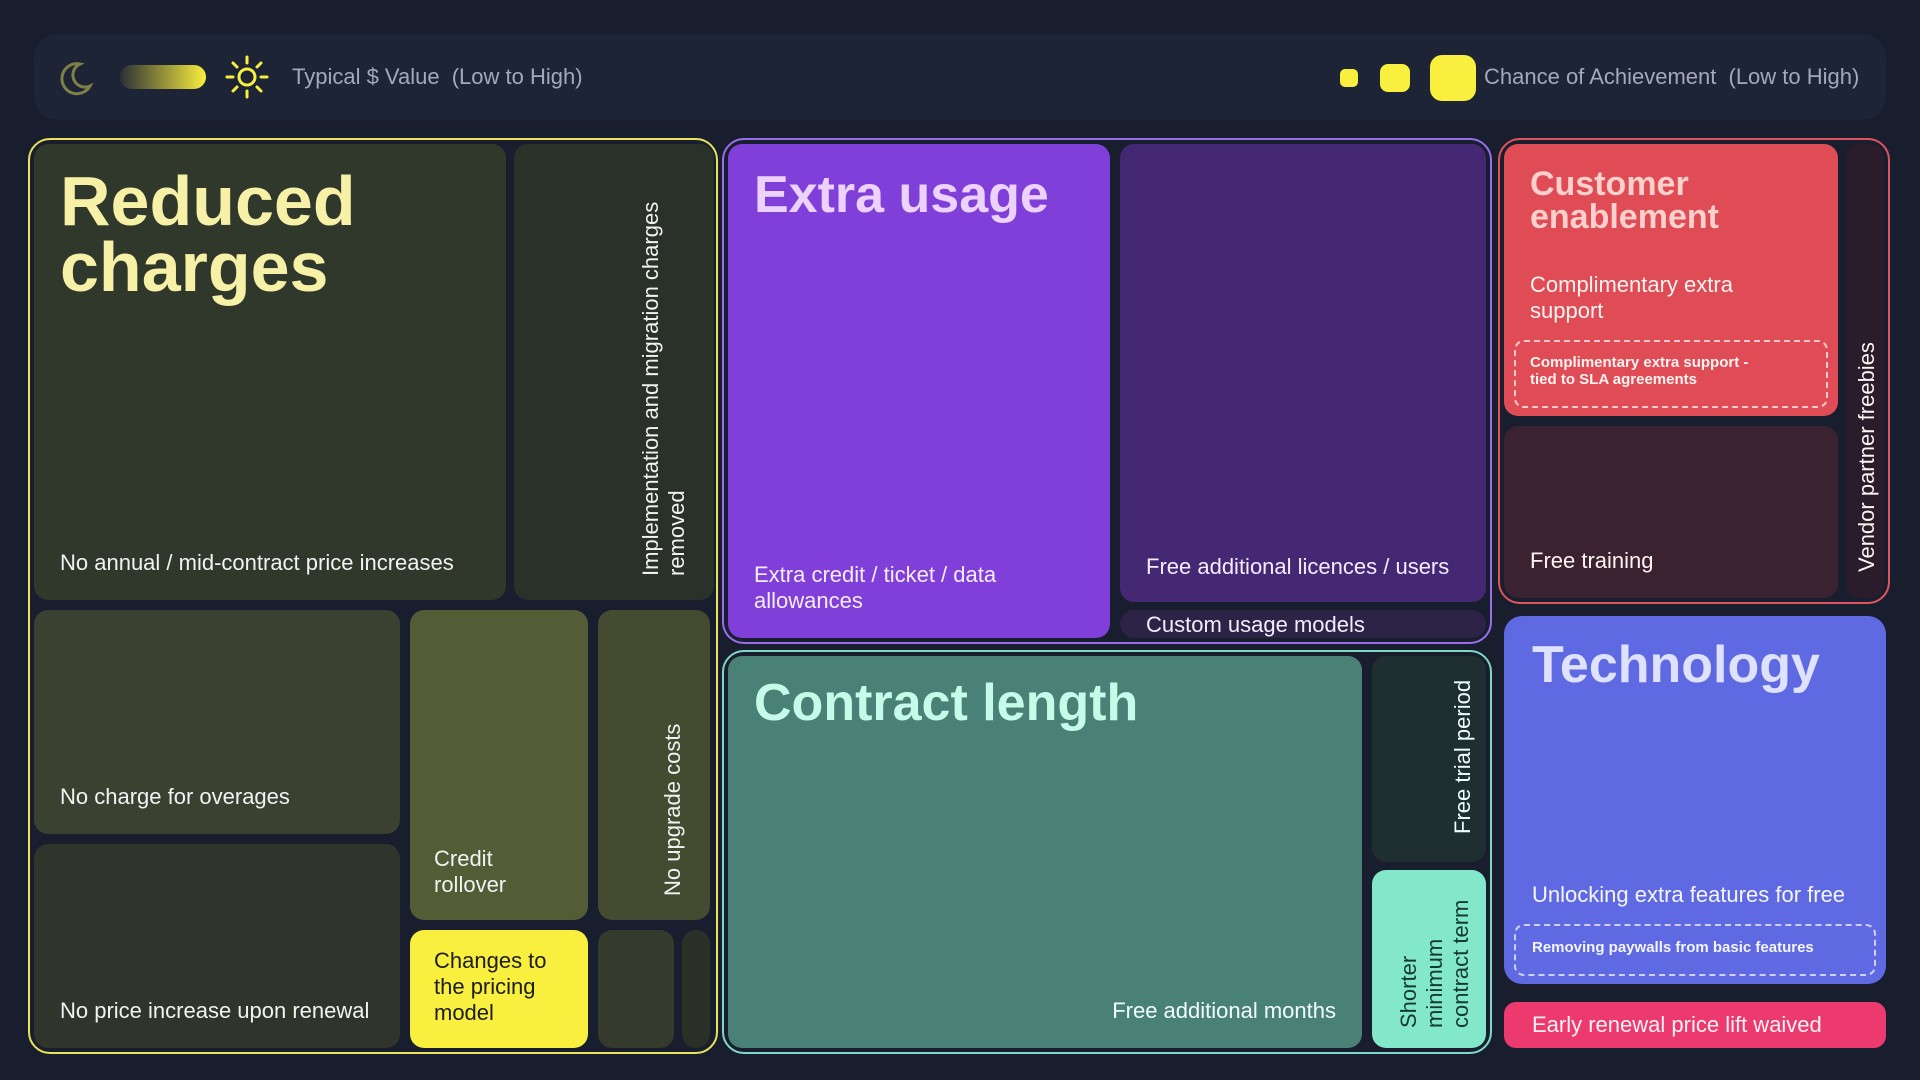 Image resolution: width=1920 pixels, height=1080 pixels. I want to click on tile-renewal-price: No price increase upon renewal, so click(217, 946).